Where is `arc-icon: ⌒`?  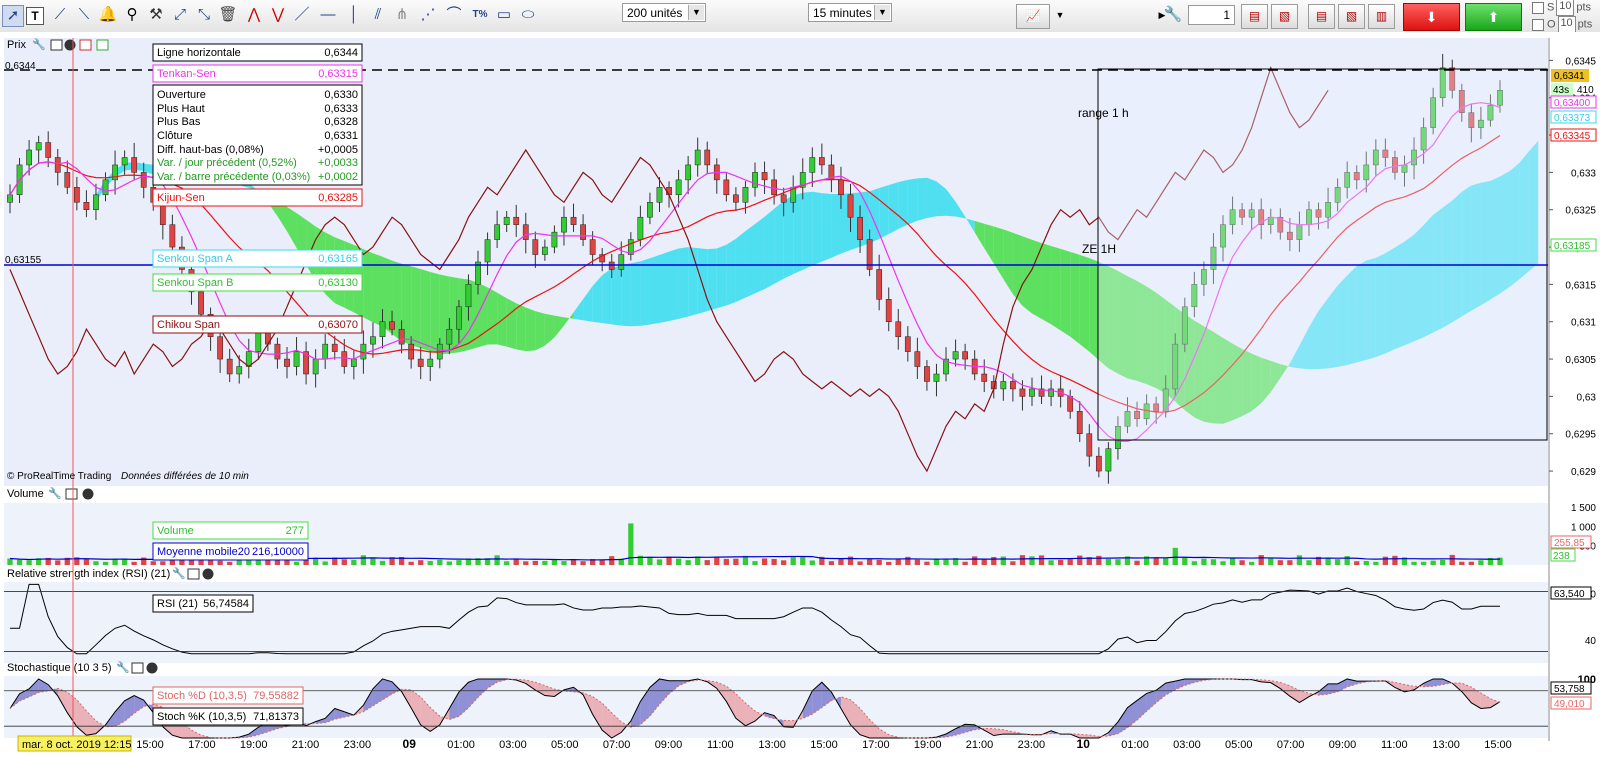
arc-icon: ⌒ is located at coordinates (454, 15).